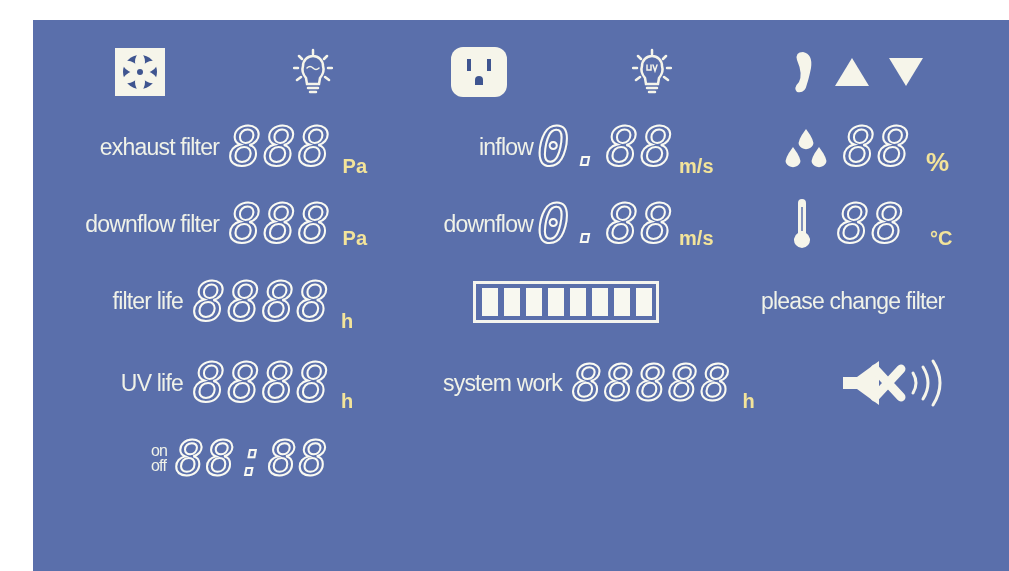  Describe the element at coordinates (938, 163) in the screenshot. I see `unit-label: %` at that location.